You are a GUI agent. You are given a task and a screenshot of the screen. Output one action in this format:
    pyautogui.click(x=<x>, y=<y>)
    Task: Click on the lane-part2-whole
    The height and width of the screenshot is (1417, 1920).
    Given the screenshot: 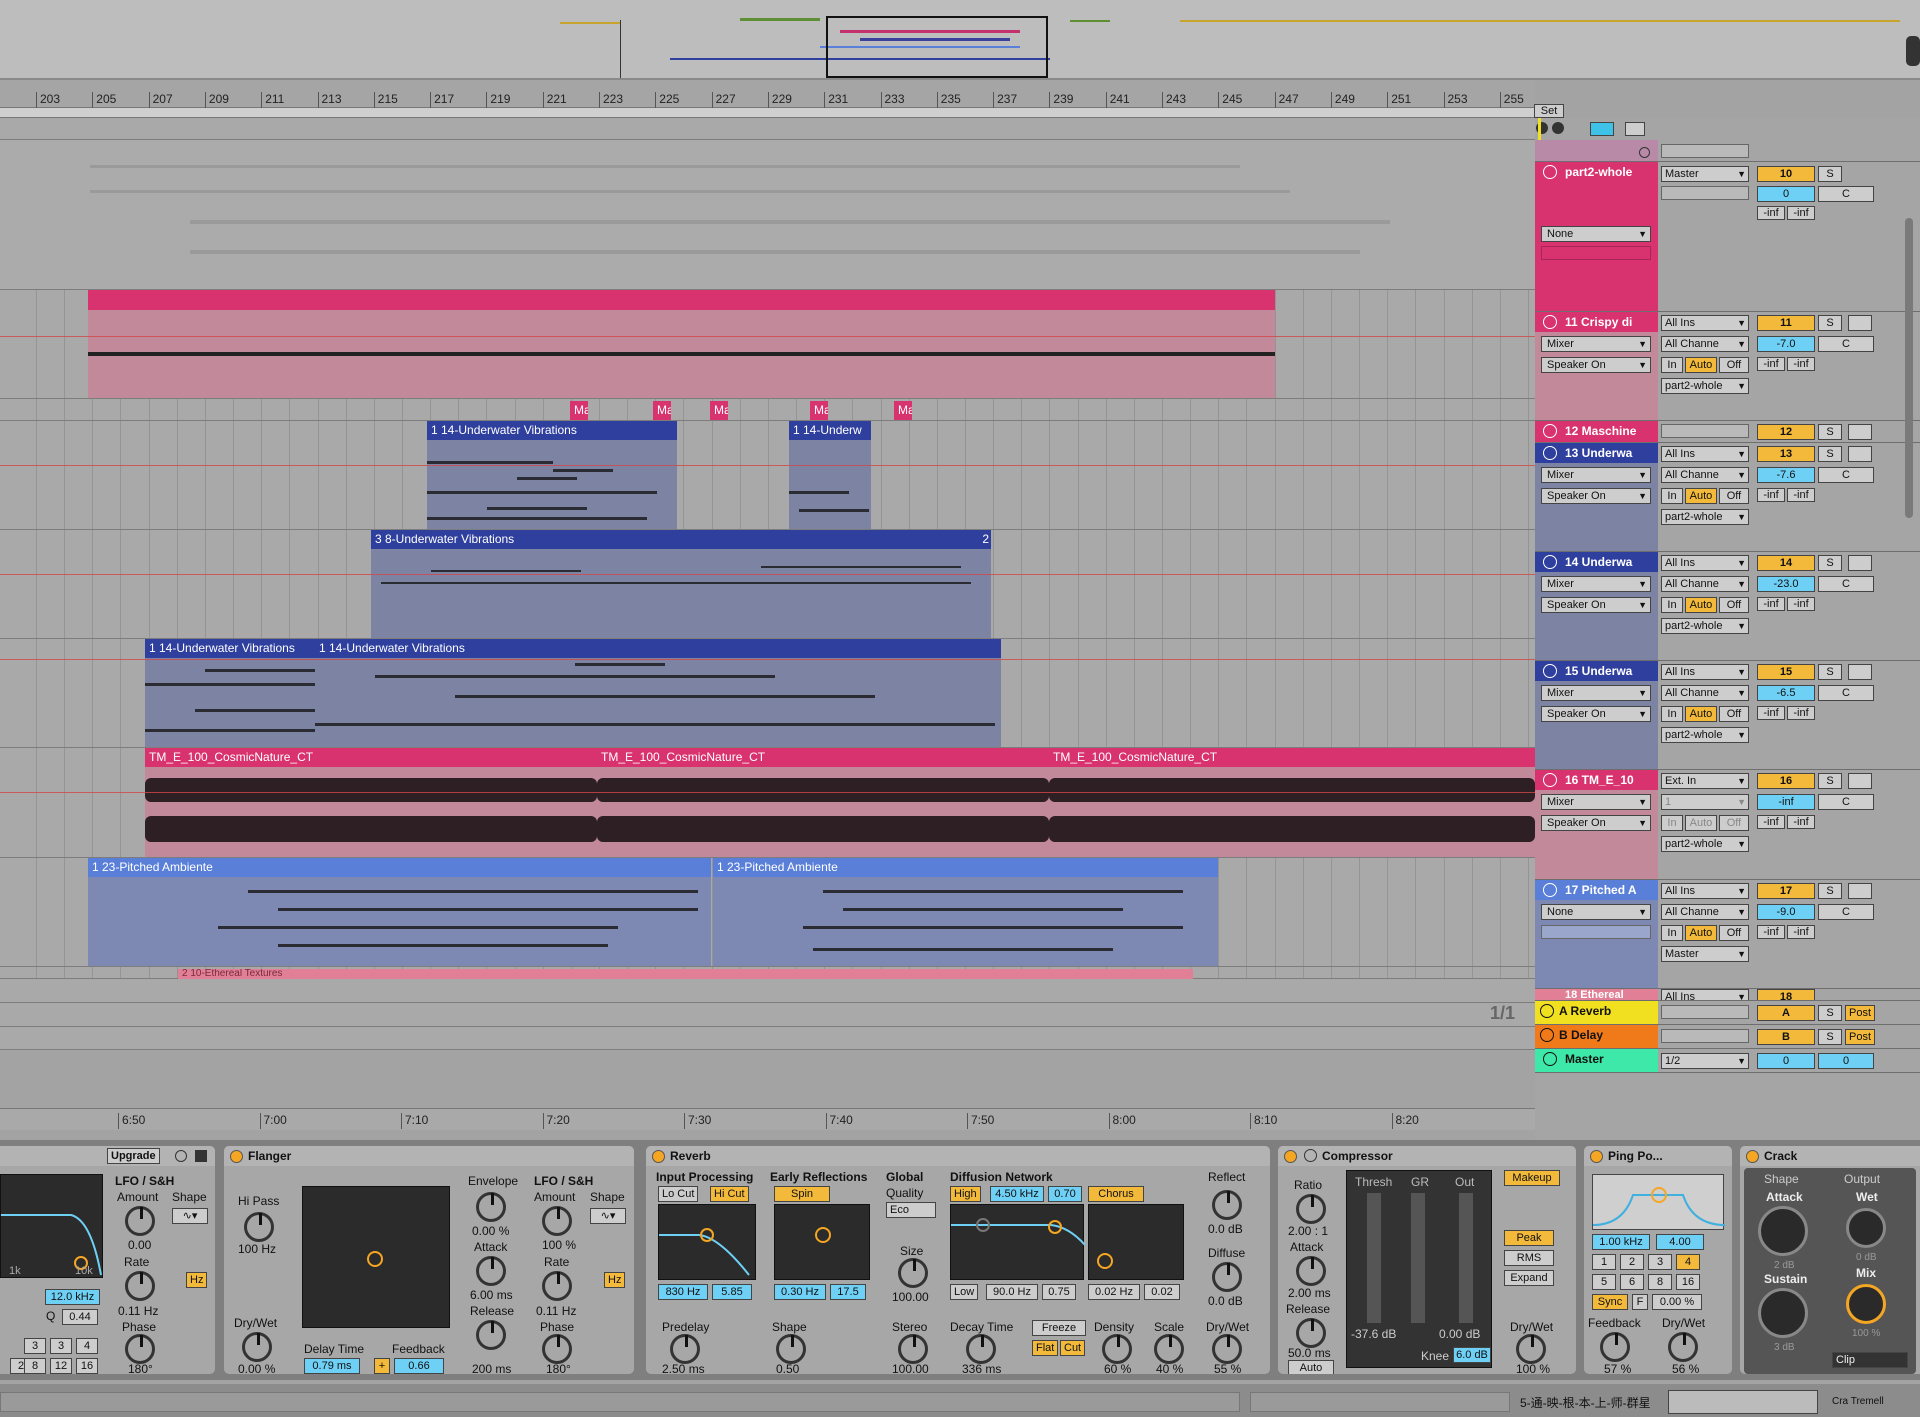 What is the action you would take?
    pyautogui.click(x=767, y=215)
    